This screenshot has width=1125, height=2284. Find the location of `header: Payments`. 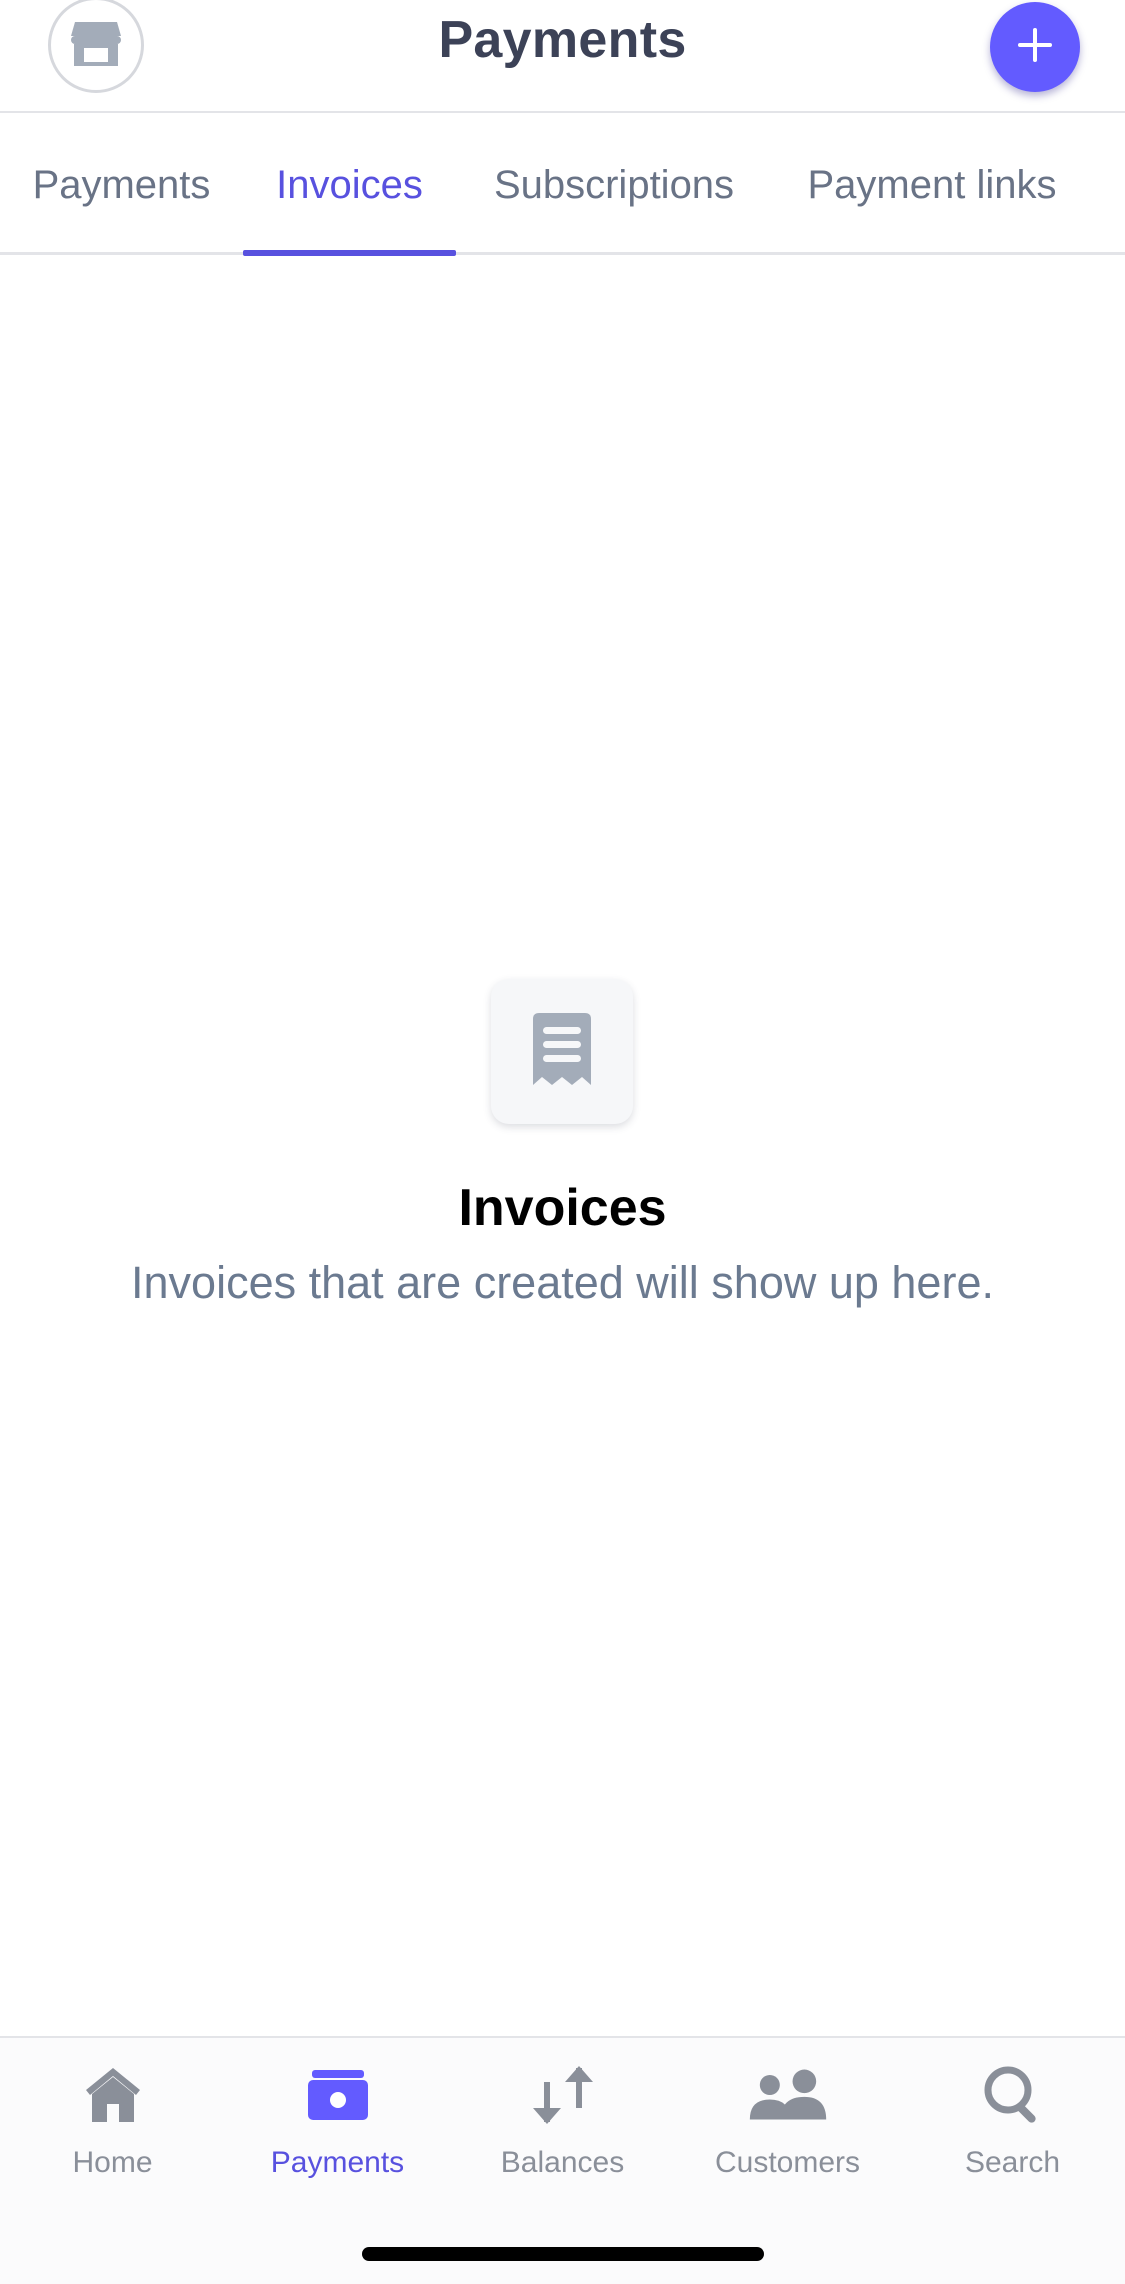

header: Payments is located at coordinates (562, 56).